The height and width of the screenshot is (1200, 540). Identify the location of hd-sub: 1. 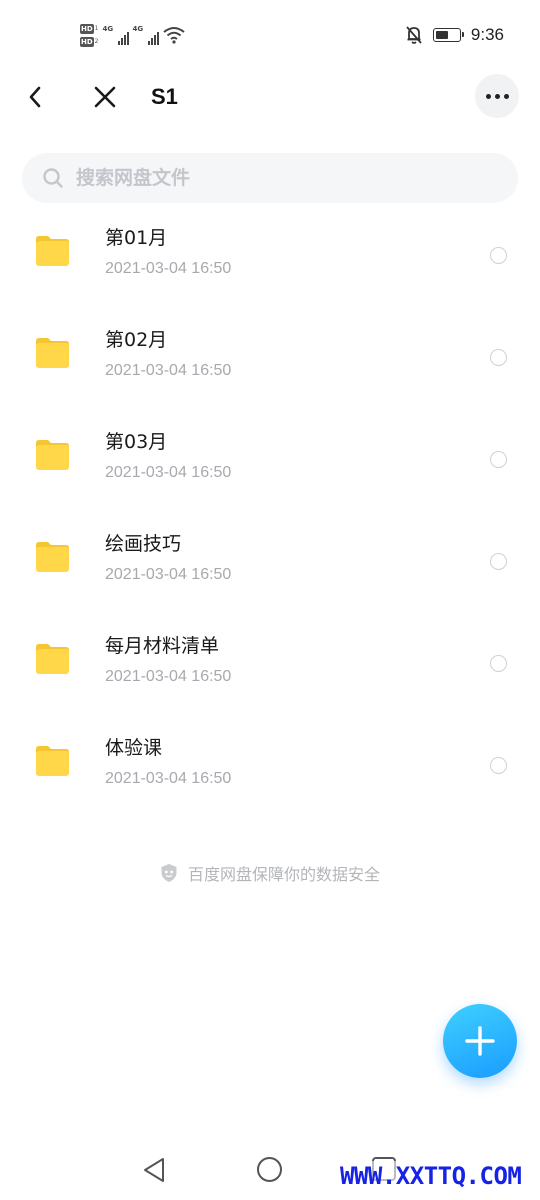
(96, 28).